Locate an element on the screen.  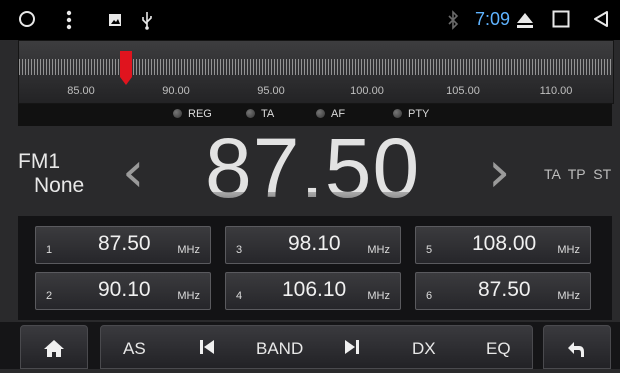
status-bar: 7:09 is located at coordinates (310, 20).